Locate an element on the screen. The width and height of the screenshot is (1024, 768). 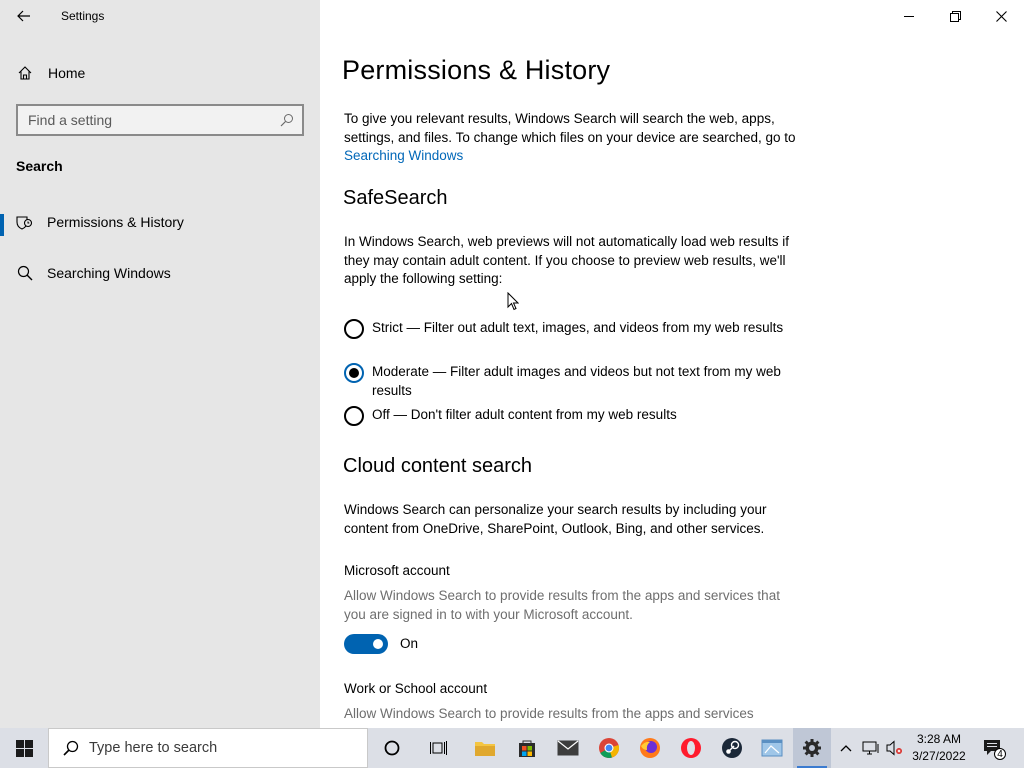
steam-button is located at coordinates (732, 748).